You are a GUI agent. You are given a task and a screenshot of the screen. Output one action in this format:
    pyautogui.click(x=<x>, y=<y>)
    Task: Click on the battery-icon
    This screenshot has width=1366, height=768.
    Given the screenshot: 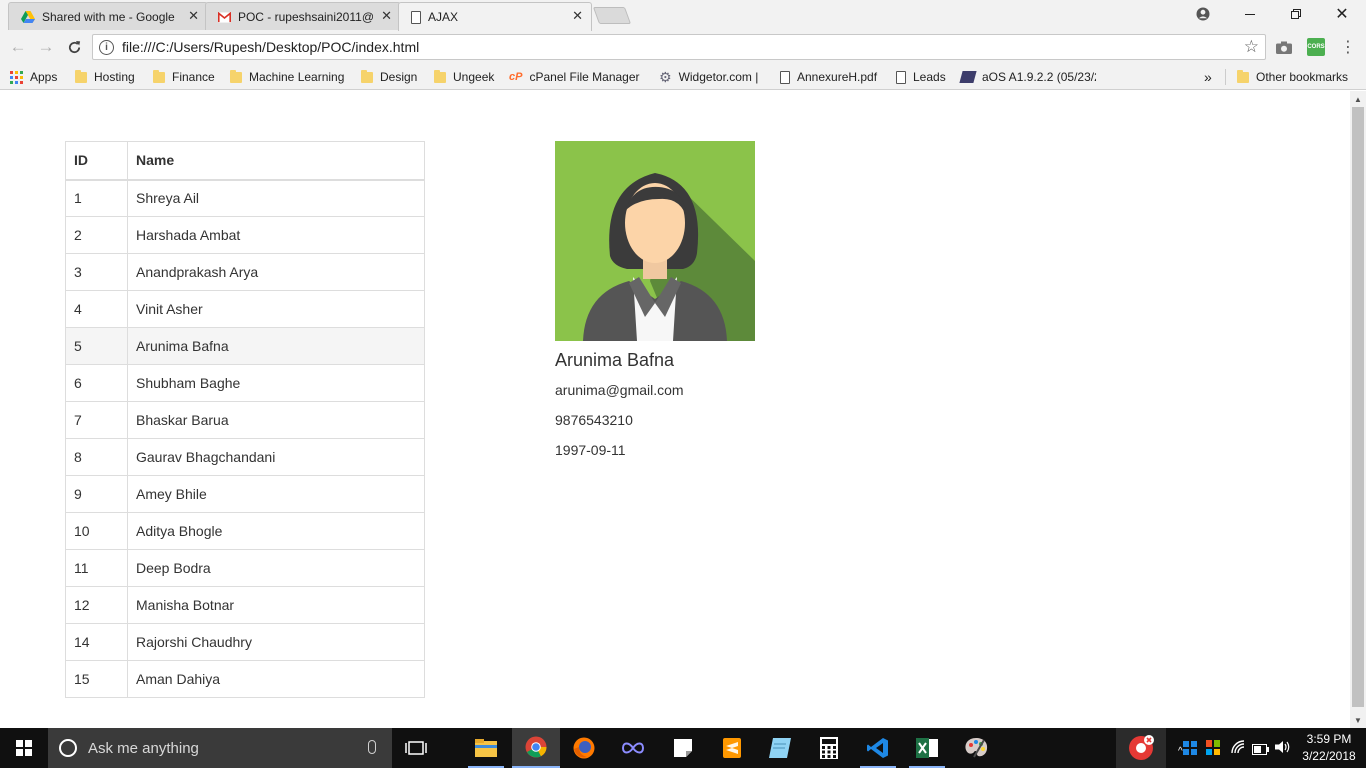 What is the action you would take?
    pyautogui.click(x=1261, y=750)
    